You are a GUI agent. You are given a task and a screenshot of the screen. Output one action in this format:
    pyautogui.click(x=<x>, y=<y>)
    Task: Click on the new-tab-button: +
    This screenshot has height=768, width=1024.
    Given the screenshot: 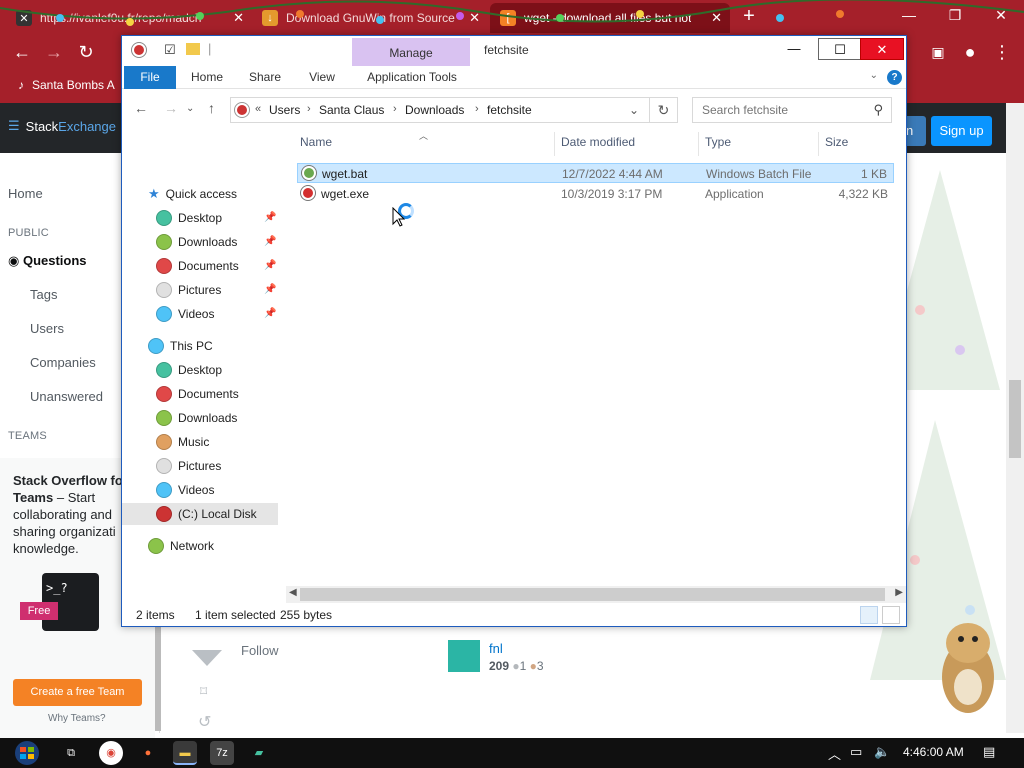 What is the action you would take?
    pyautogui.click(x=749, y=16)
    